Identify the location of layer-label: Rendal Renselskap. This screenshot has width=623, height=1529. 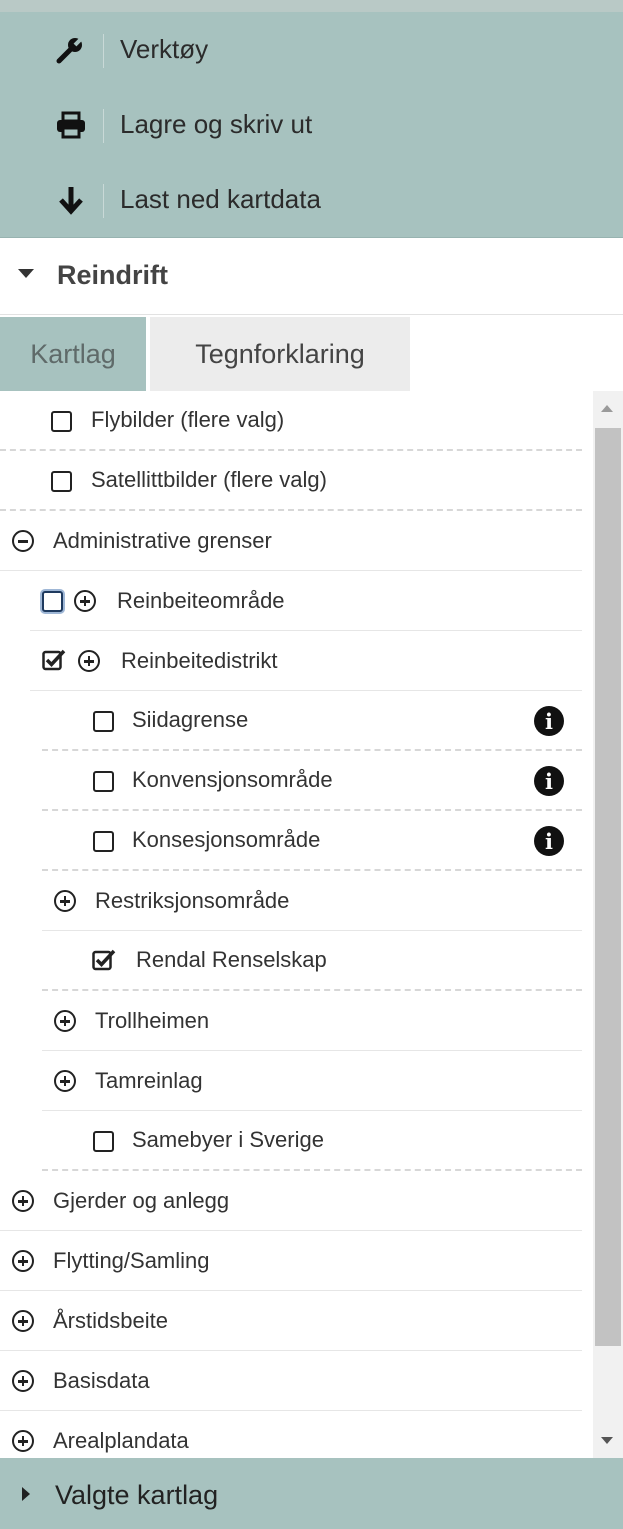
(231, 959).